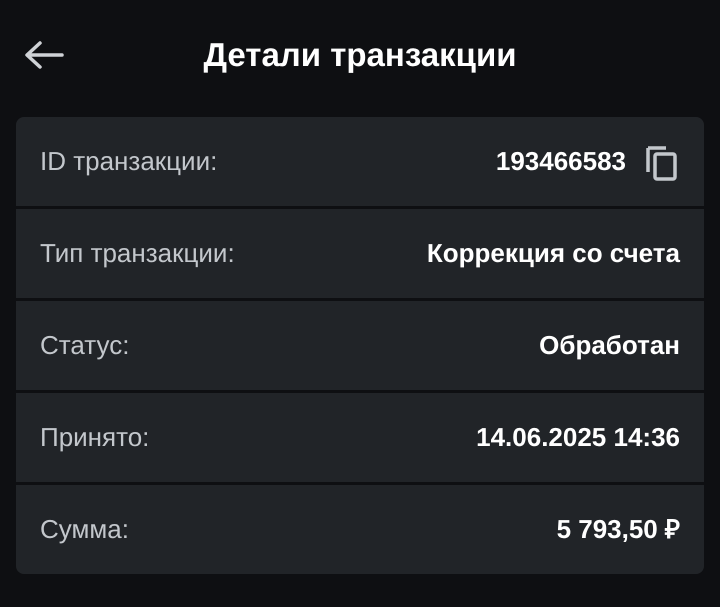 Image resolution: width=720 pixels, height=607 pixels. Describe the element at coordinates (609, 345) in the screenshot. I see `detail-value: Обработан` at that location.